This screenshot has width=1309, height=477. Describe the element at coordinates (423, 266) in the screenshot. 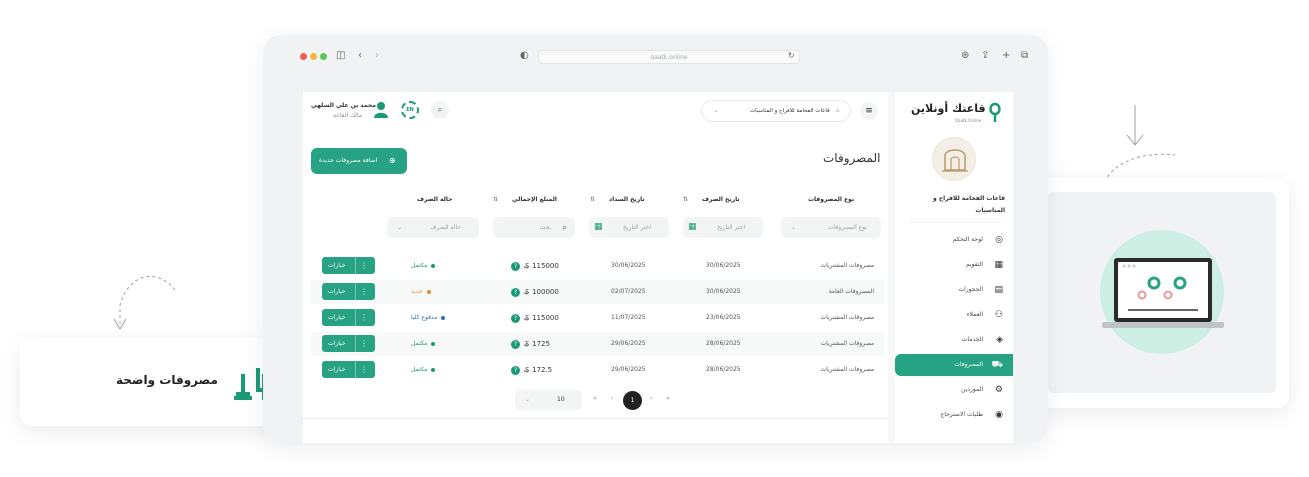

I see `status-badge: مكتمل` at that location.